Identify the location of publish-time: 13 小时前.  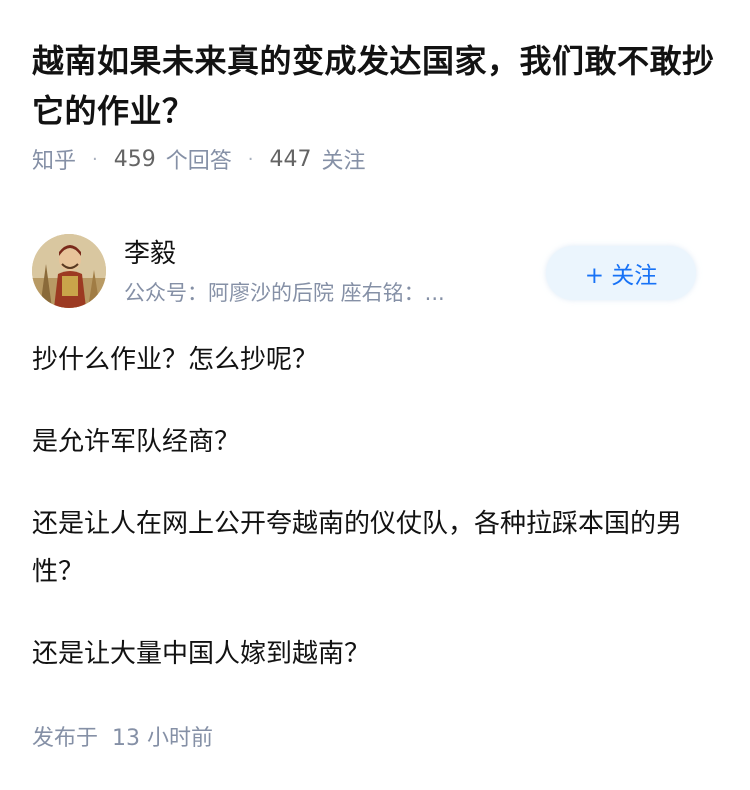
(163, 738).